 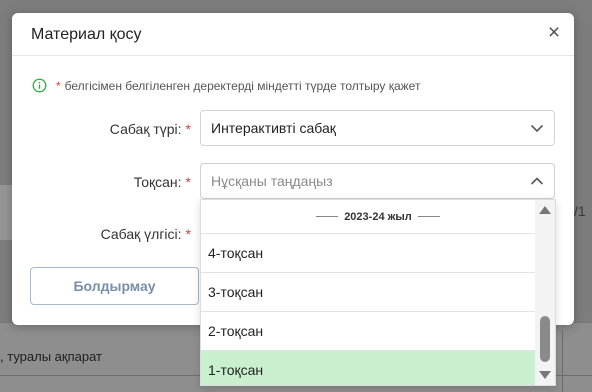 What do you see at coordinates (368, 330) in the screenshot?
I see `quarter-option-2: 2-тоқсан` at bounding box center [368, 330].